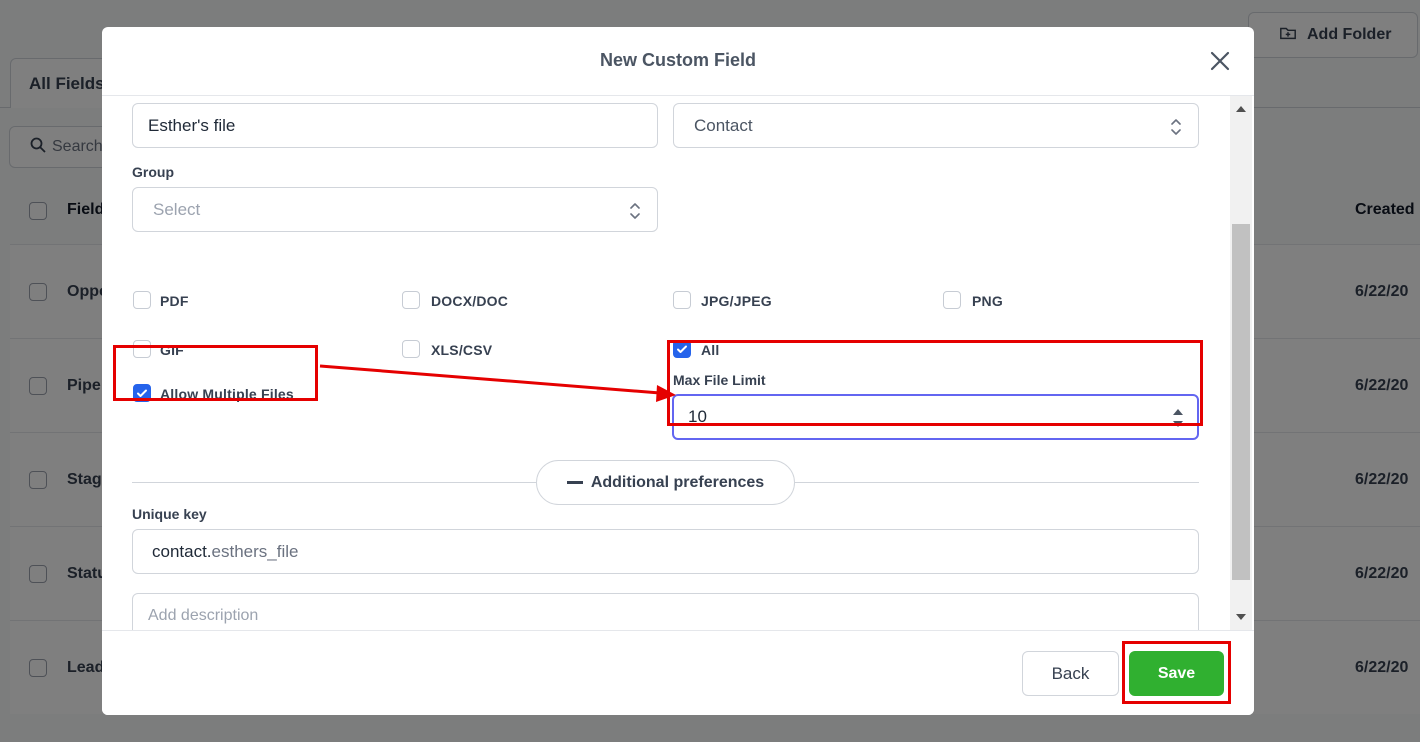 Image resolution: width=1420 pixels, height=742 pixels. What do you see at coordinates (142, 300) in the screenshot?
I see `checkbox-pdf` at bounding box center [142, 300].